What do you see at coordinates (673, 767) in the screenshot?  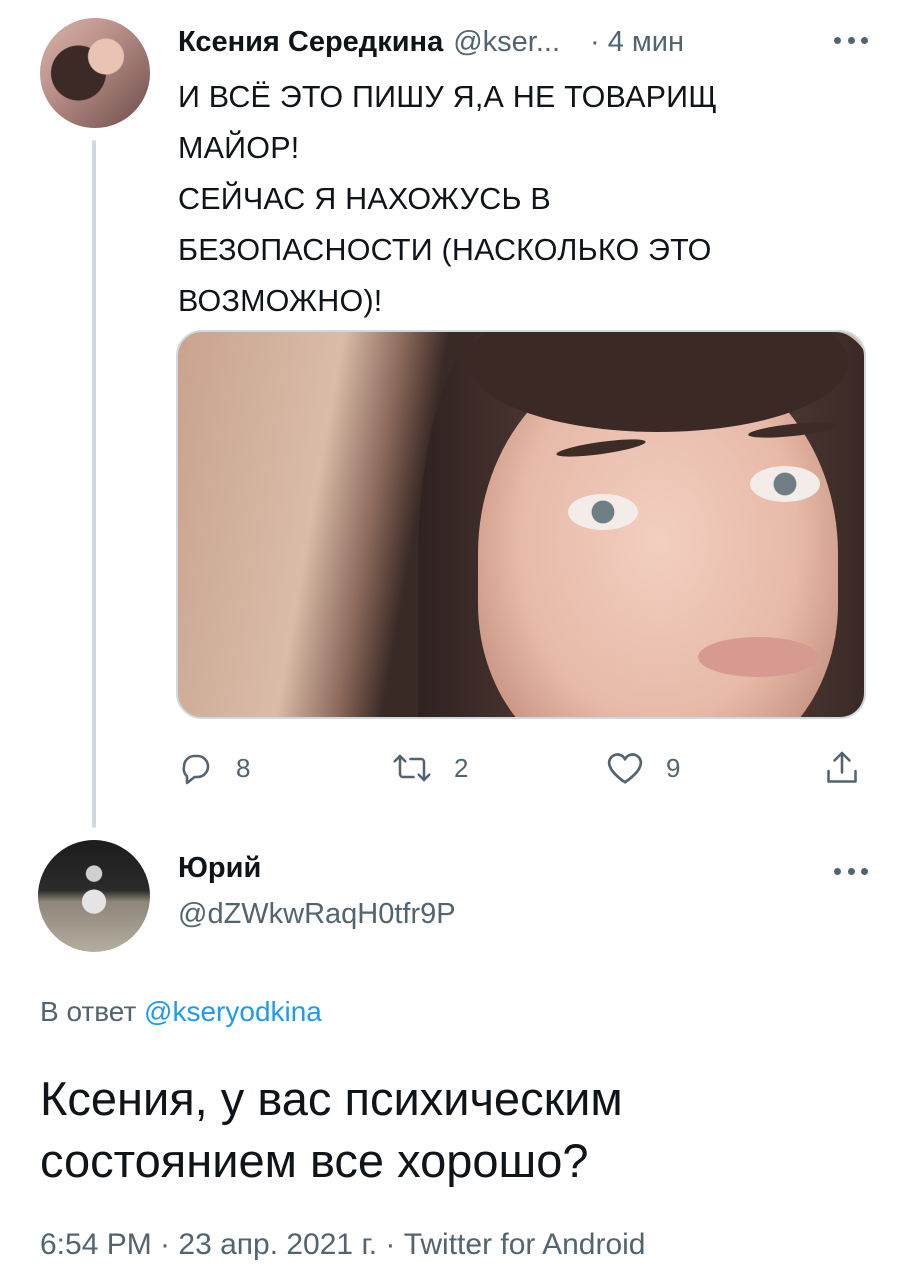 I see `like-count: 9` at bounding box center [673, 767].